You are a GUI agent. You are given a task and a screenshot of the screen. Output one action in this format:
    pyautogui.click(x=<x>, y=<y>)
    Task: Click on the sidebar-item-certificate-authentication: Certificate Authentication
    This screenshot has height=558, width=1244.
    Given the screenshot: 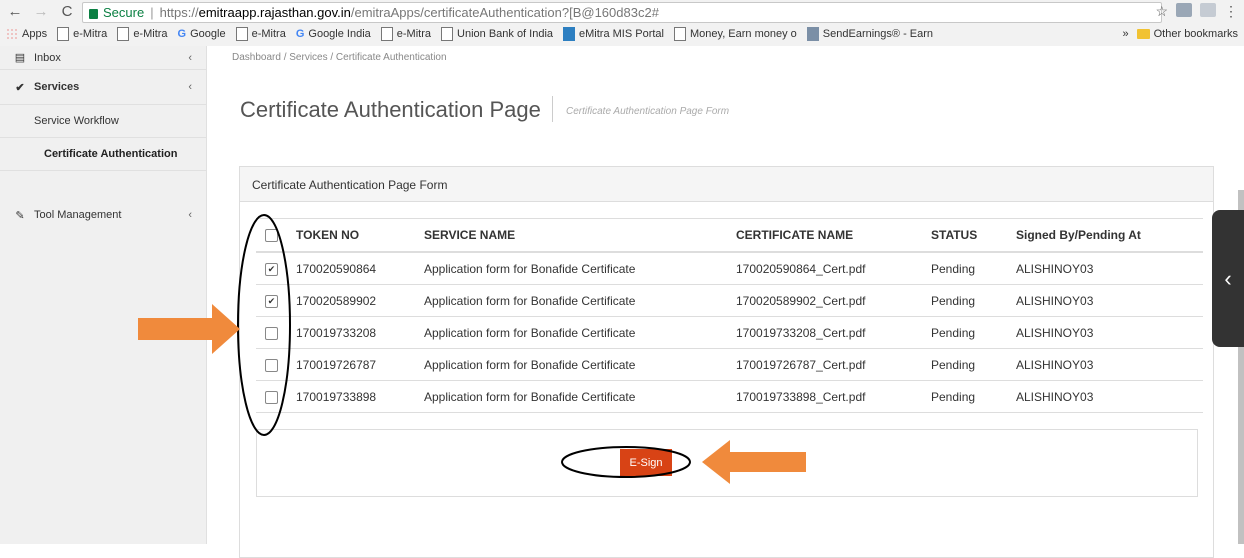 What is the action you would take?
    pyautogui.click(x=103, y=154)
    